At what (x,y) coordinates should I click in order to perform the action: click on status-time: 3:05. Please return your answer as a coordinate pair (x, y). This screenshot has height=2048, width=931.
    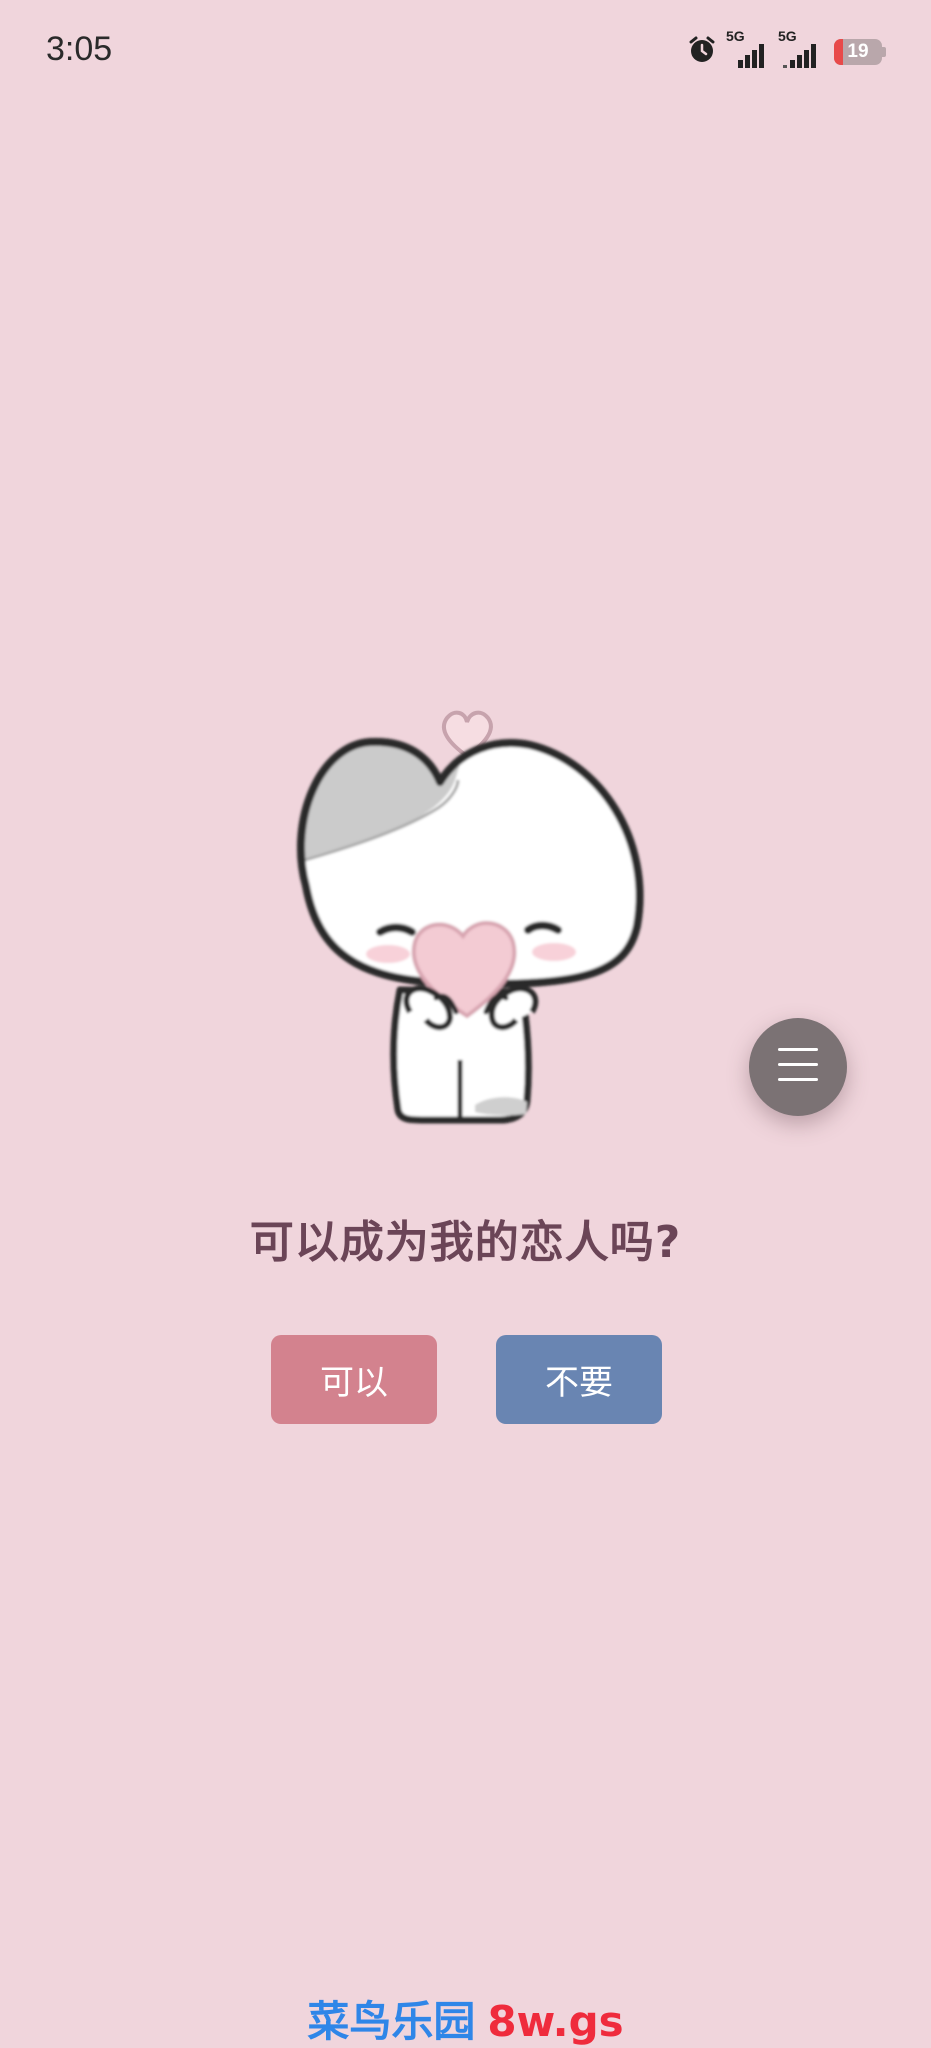
    Looking at the image, I should click on (79, 49).